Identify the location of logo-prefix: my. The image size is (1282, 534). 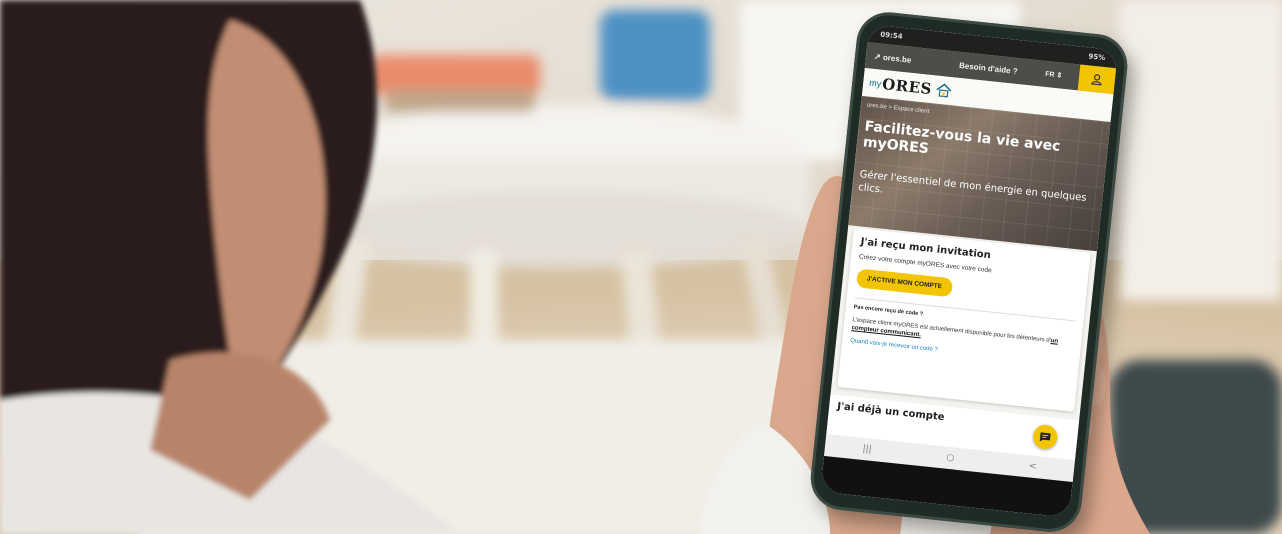
(875, 83).